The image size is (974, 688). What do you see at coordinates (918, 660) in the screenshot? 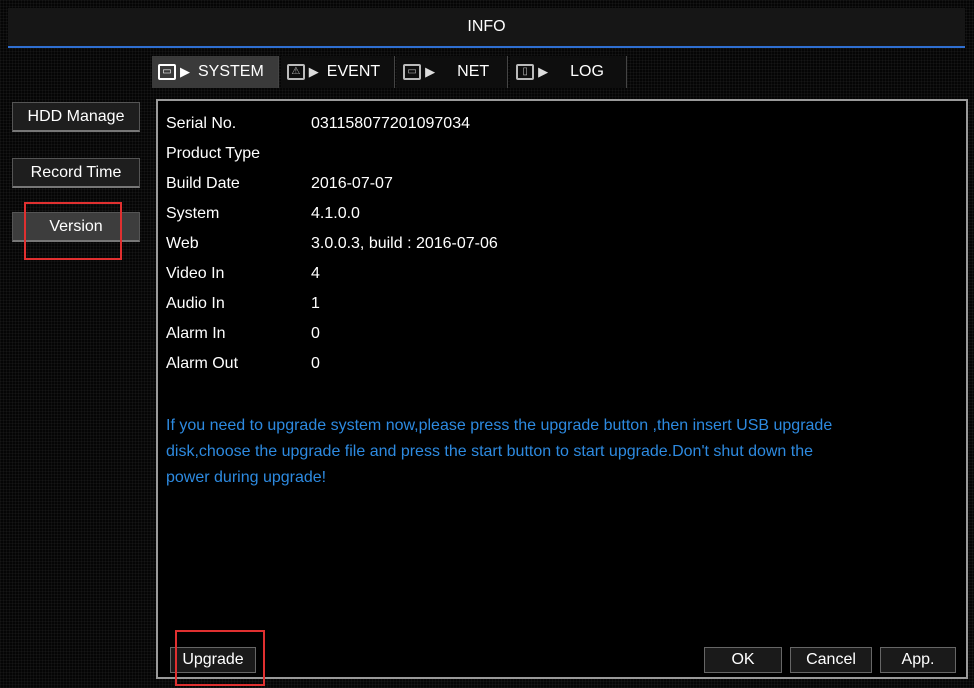
I see `apply-button: App.` at bounding box center [918, 660].